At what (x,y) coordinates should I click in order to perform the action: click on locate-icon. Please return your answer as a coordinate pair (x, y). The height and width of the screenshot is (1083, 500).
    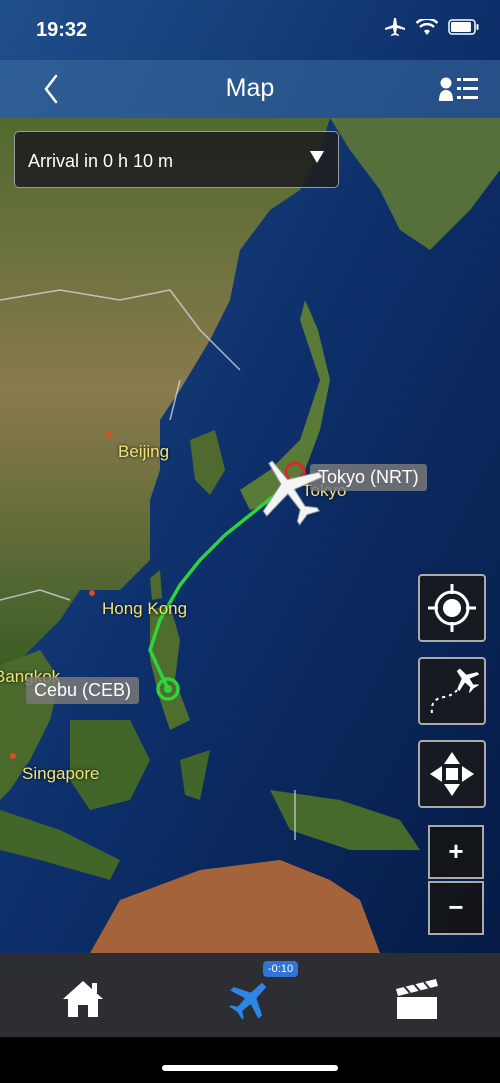
    Looking at the image, I should click on (452, 608).